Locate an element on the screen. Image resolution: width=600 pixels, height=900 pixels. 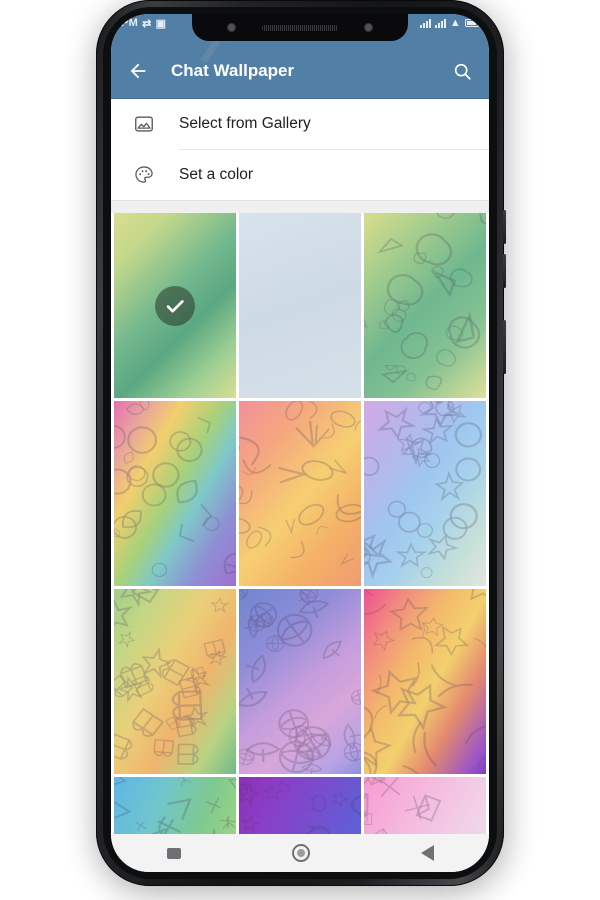
status-bar-time: PM is located at coordinates (130, 23).